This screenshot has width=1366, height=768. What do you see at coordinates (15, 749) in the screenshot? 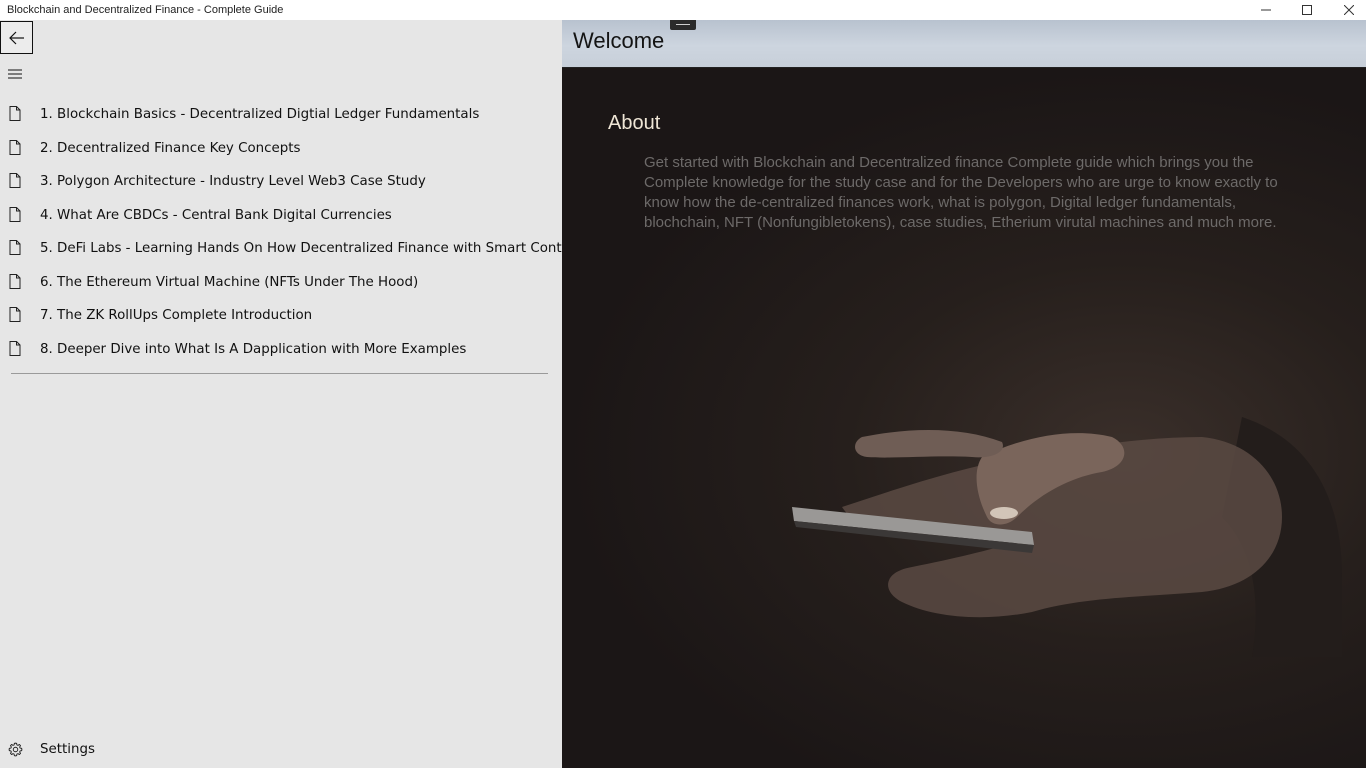
I see `gear-icon` at bounding box center [15, 749].